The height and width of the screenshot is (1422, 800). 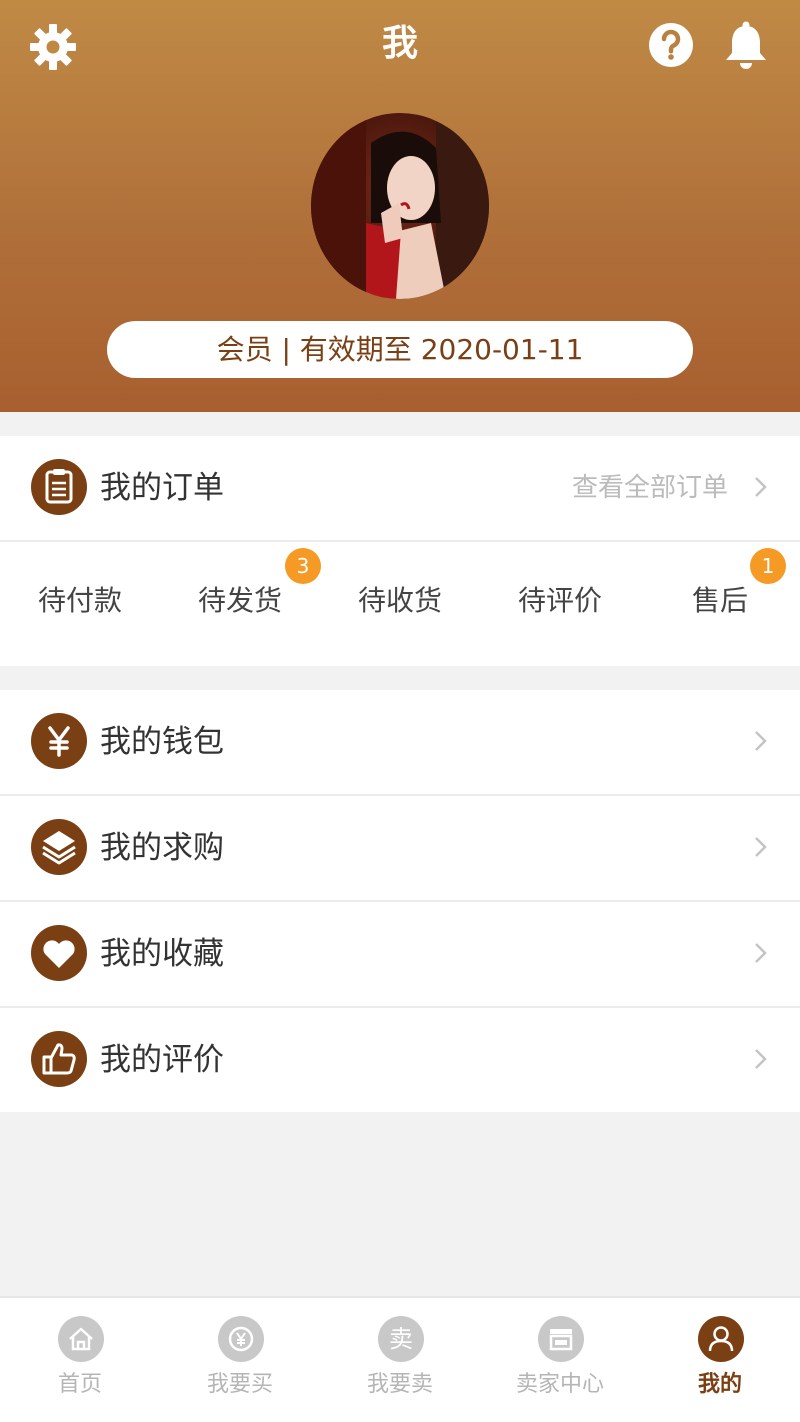 I want to click on status-pending-shipment: 待发货, so click(x=240, y=601).